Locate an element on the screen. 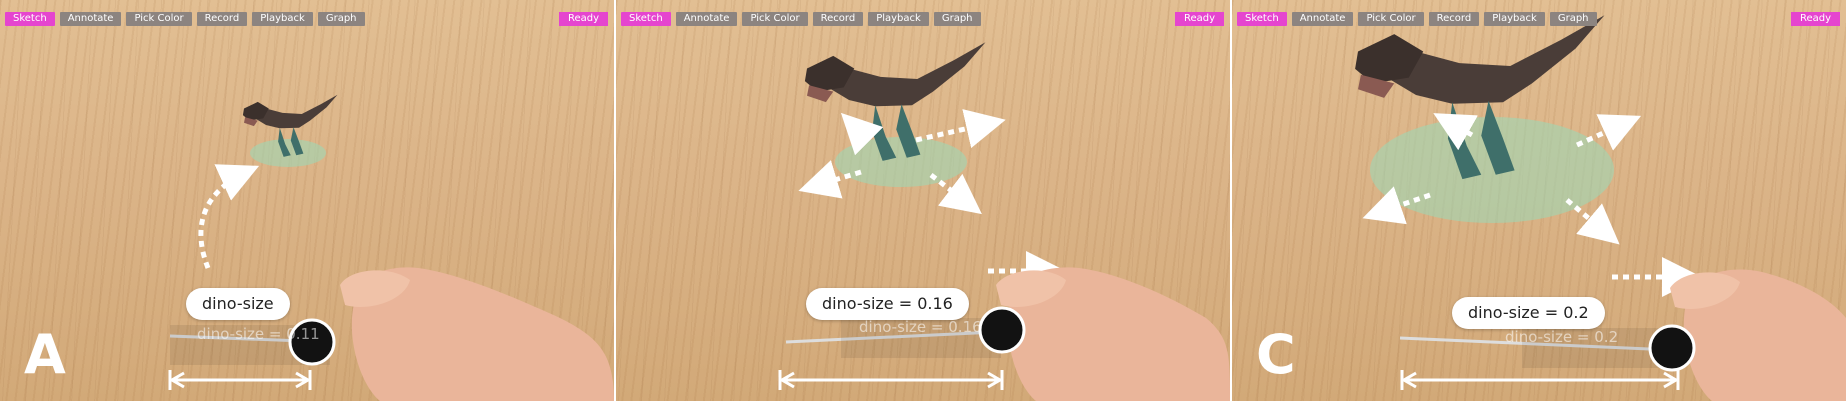  panel-label: C is located at coordinates (1276, 354).